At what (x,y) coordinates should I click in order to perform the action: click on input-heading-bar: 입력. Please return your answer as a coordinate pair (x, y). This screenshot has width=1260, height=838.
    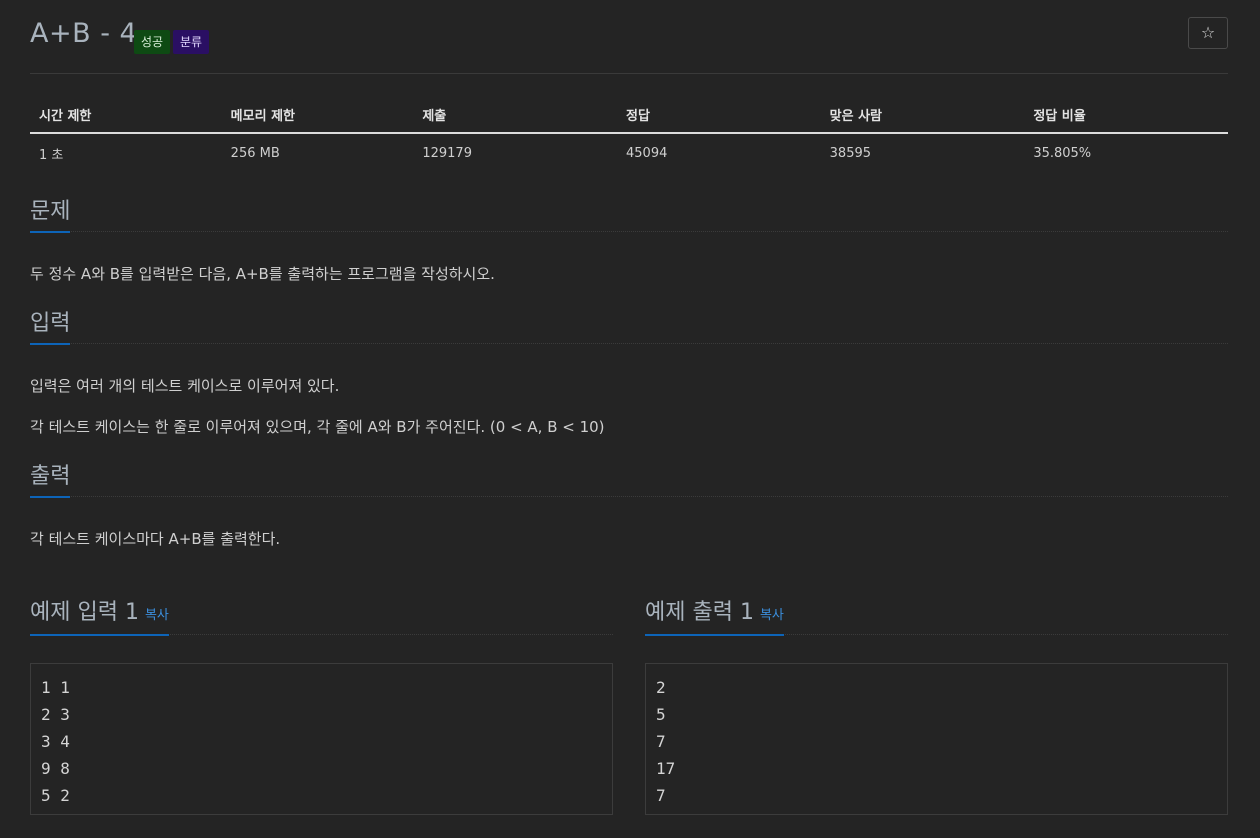
    Looking at the image, I should click on (629, 326).